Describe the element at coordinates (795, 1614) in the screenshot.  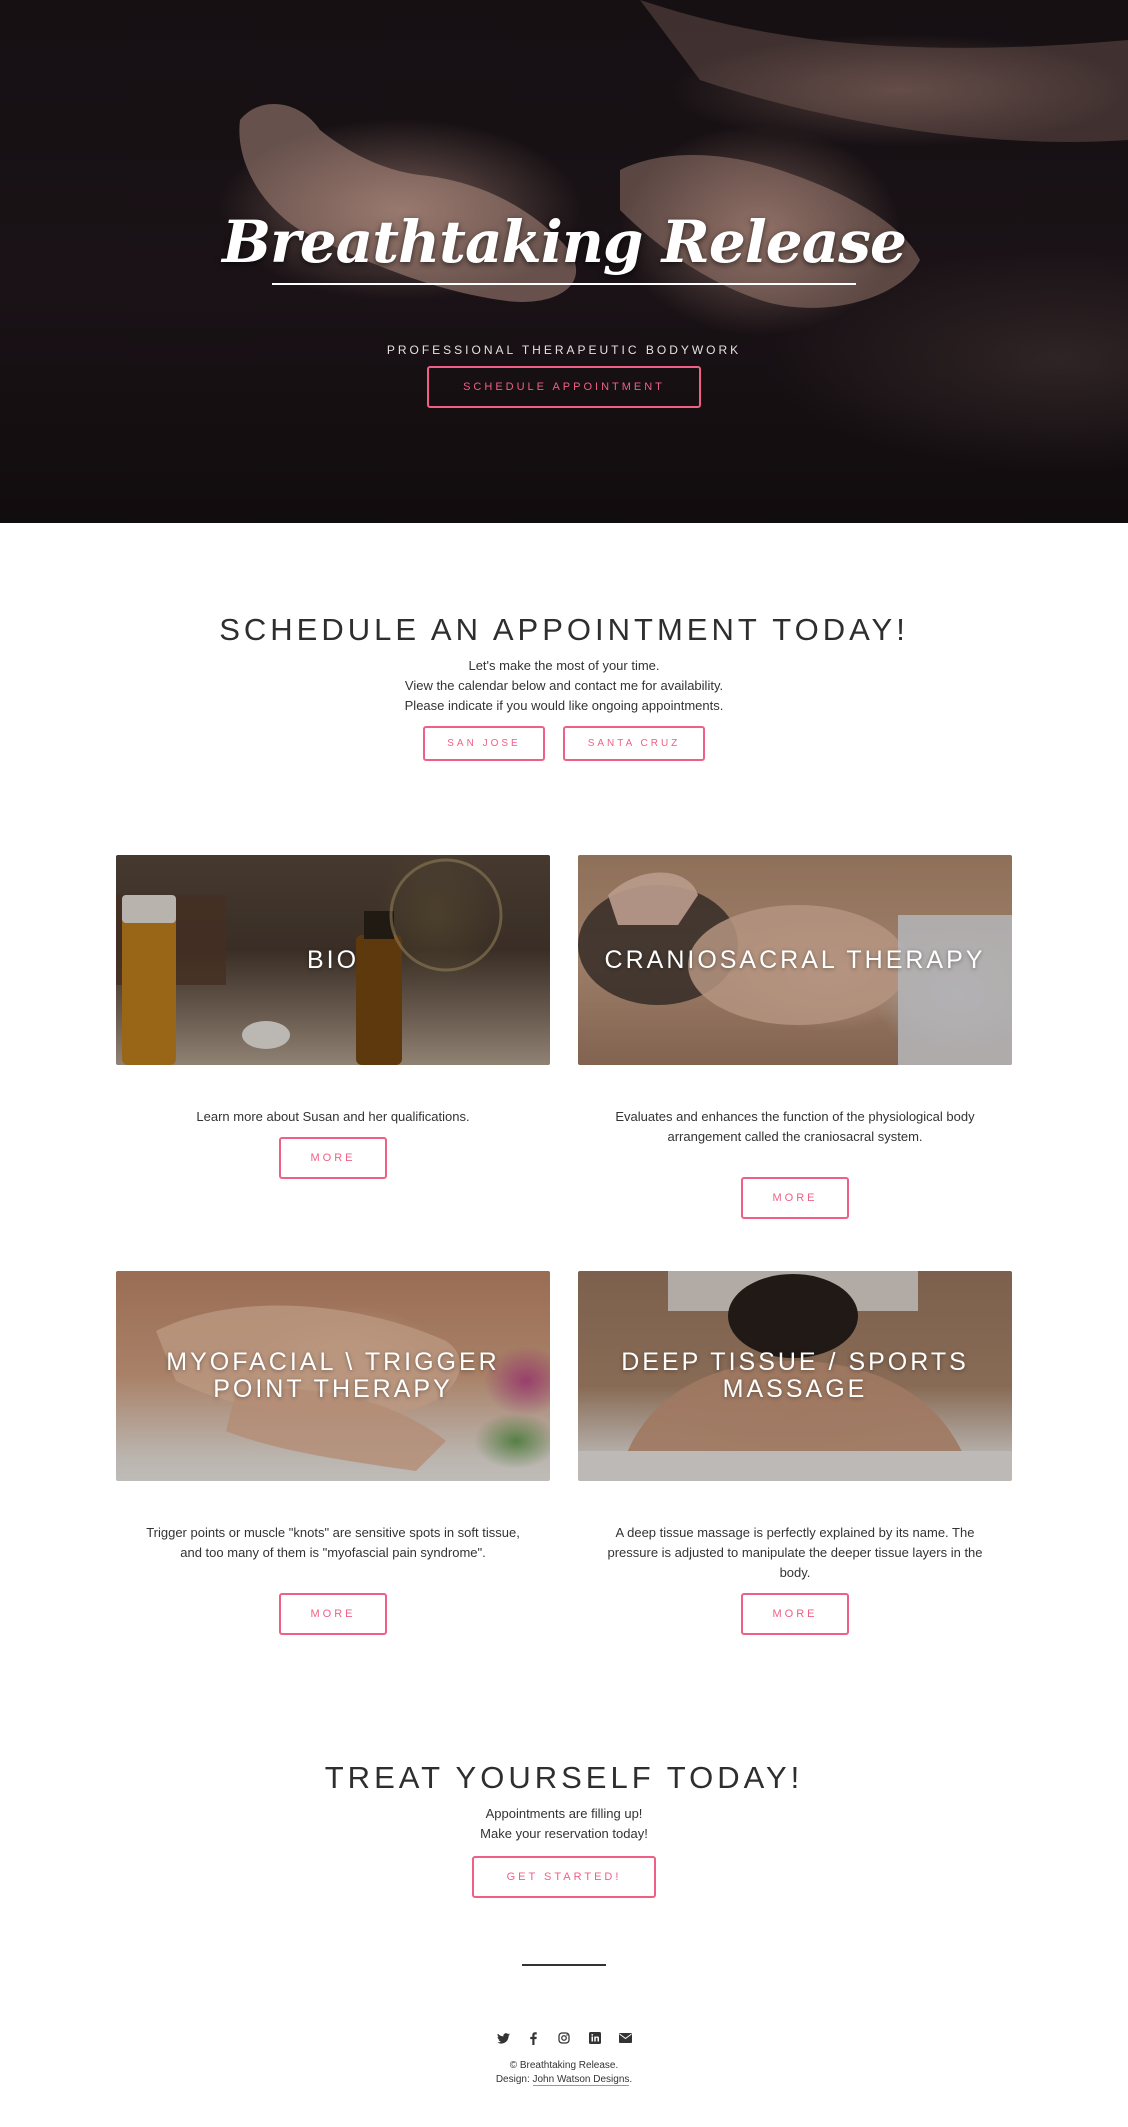
I see `deep-tissue-more-button: MORE` at that location.